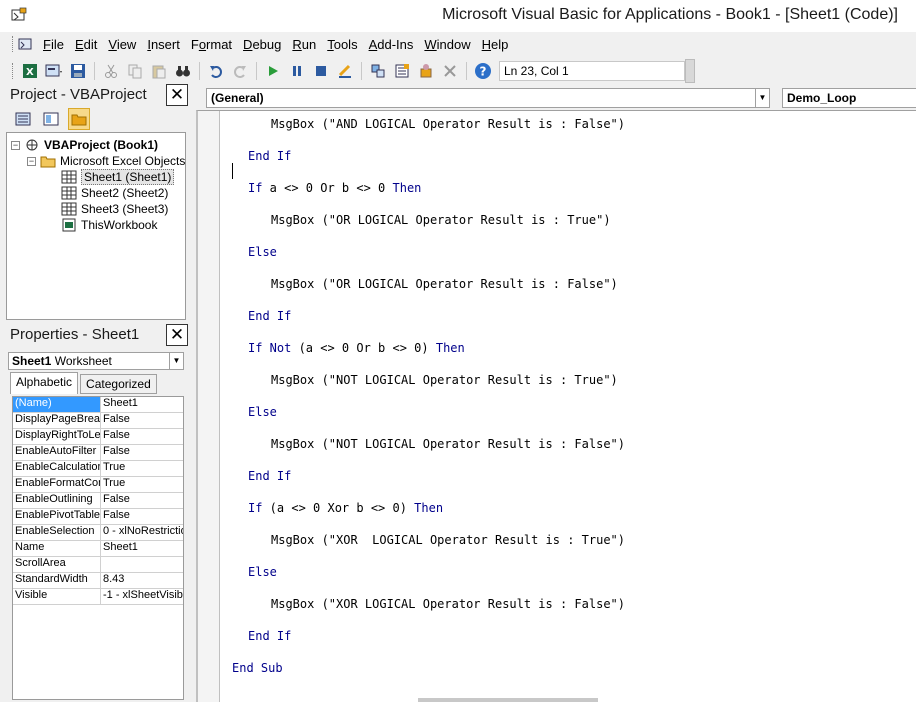 The width and height of the screenshot is (916, 702). Describe the element at coordinates (483, 71) in the screenshot. I see `help-button: ?` at that location.